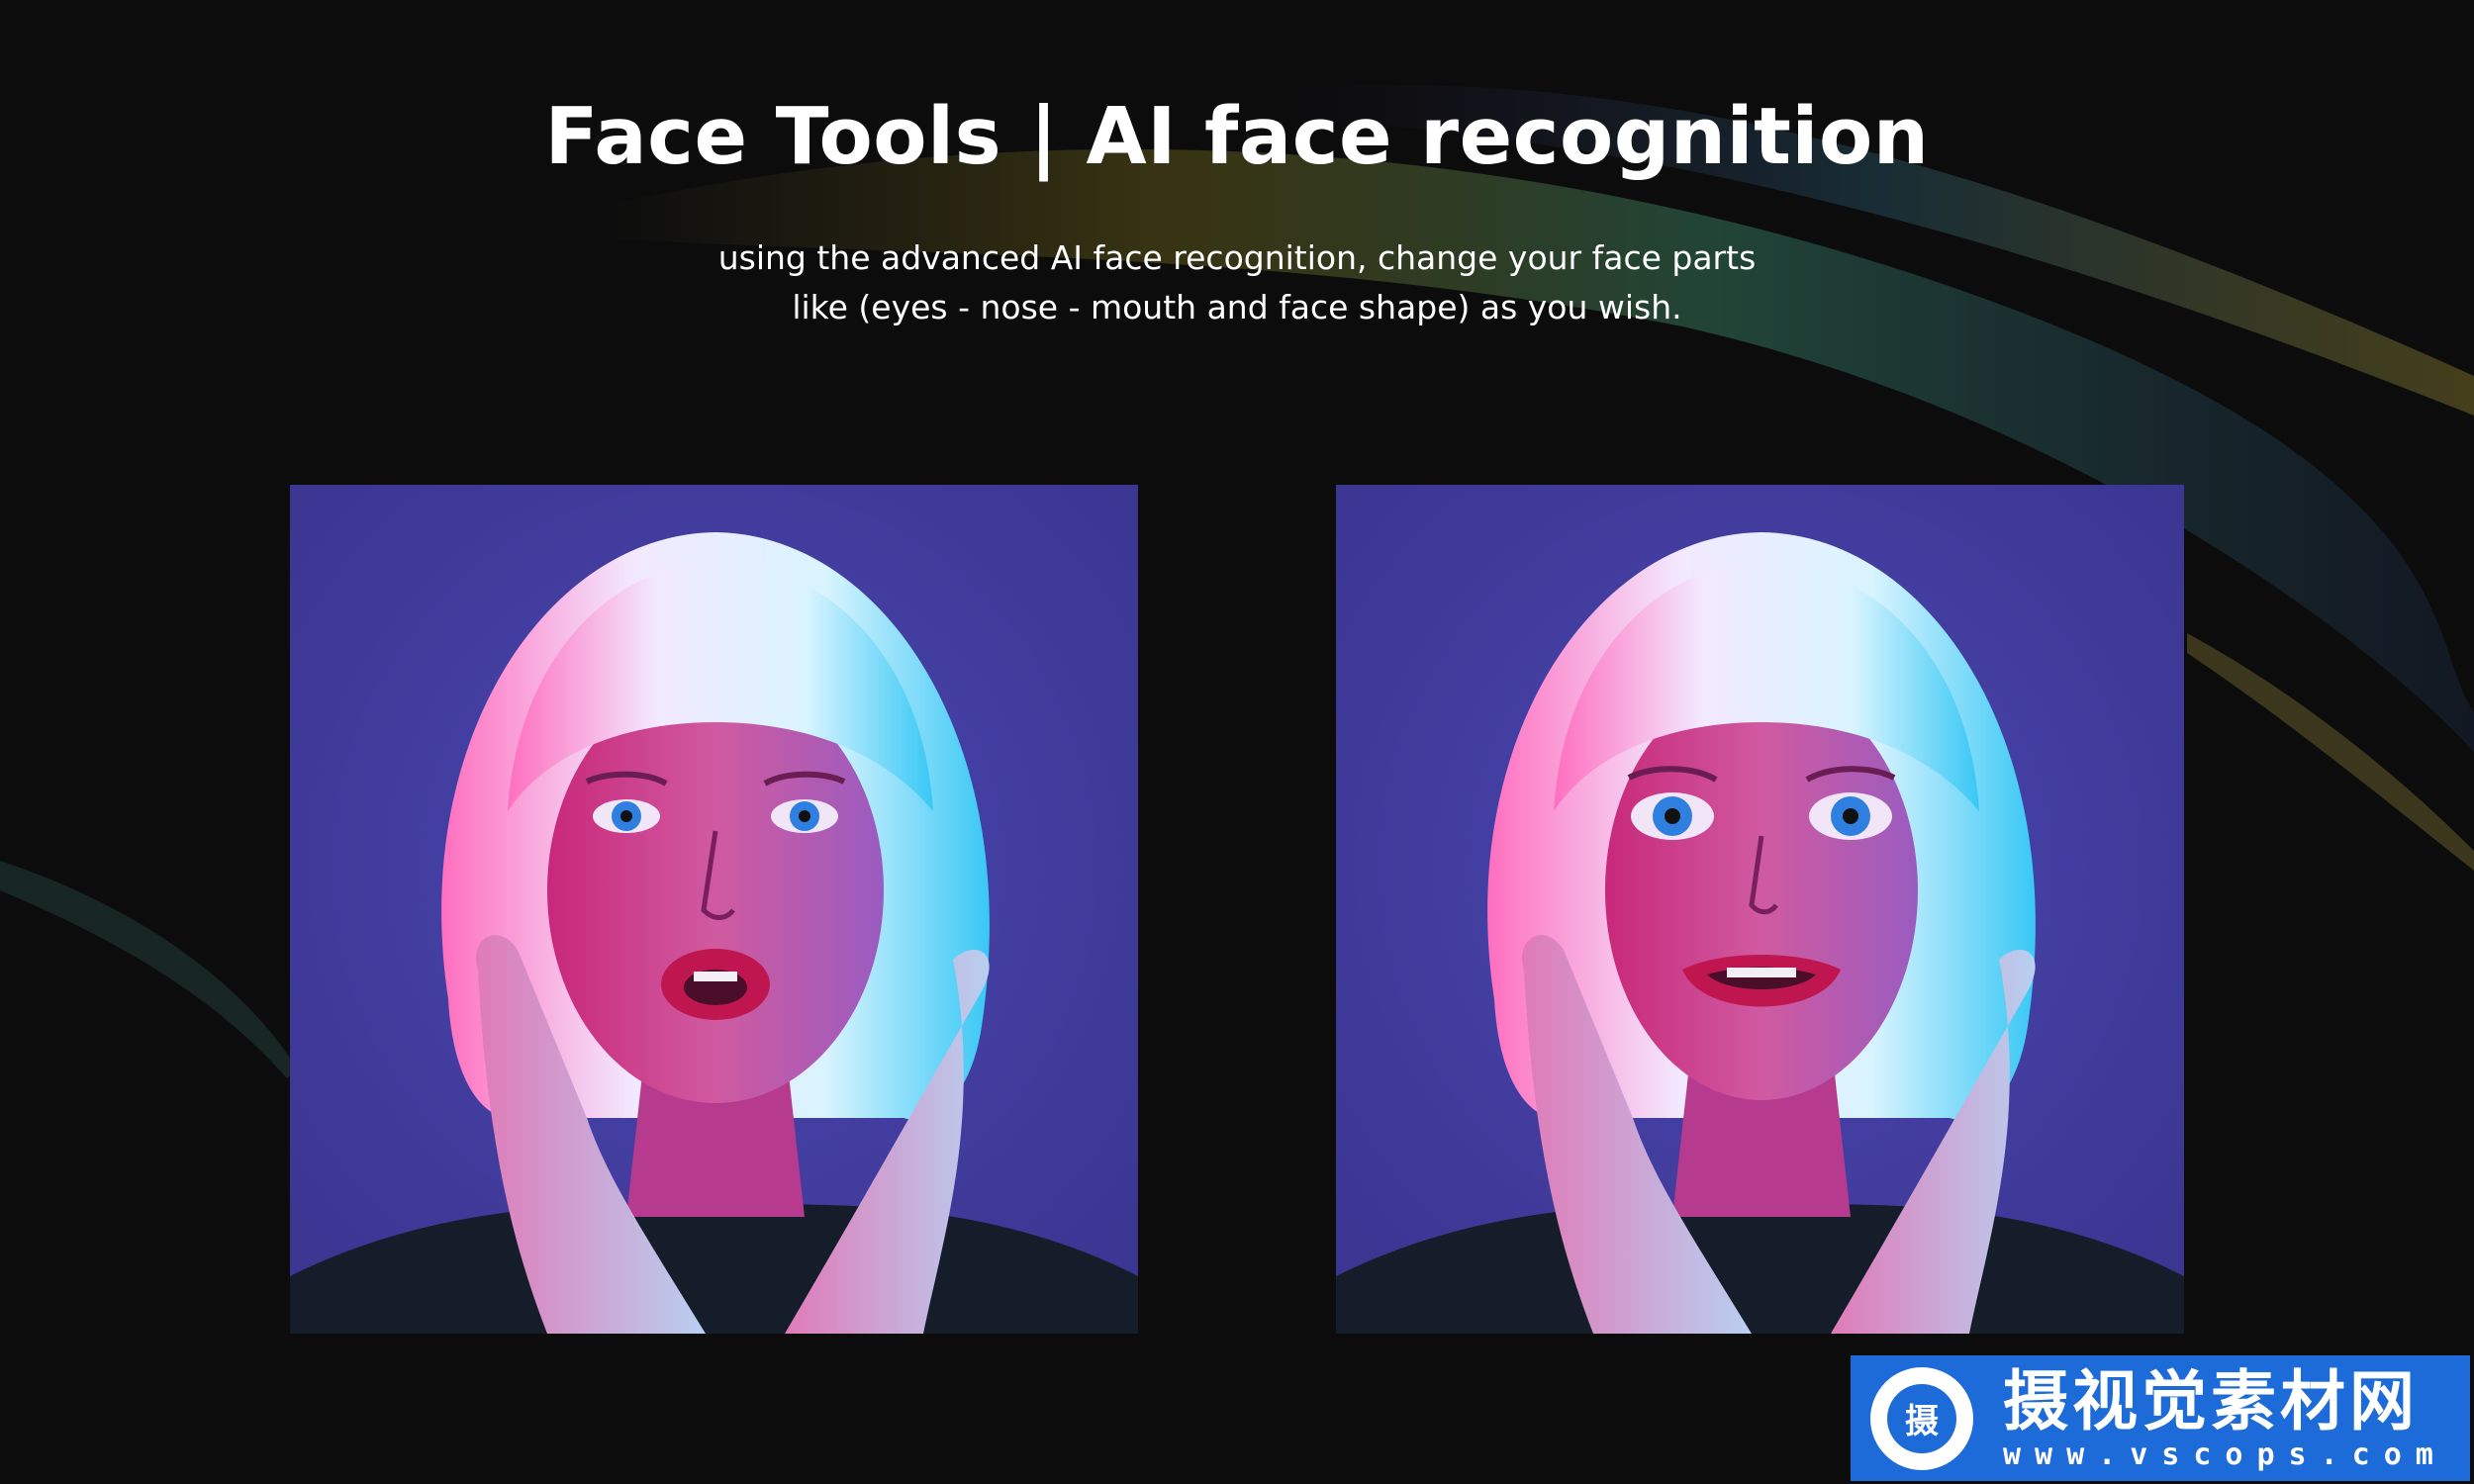 The height and width of the screenshot is (1484, 2474). I want to click on watermark-badge: 摄 摄视觉素材网 www.vscops.com, so click(2161, 1418).